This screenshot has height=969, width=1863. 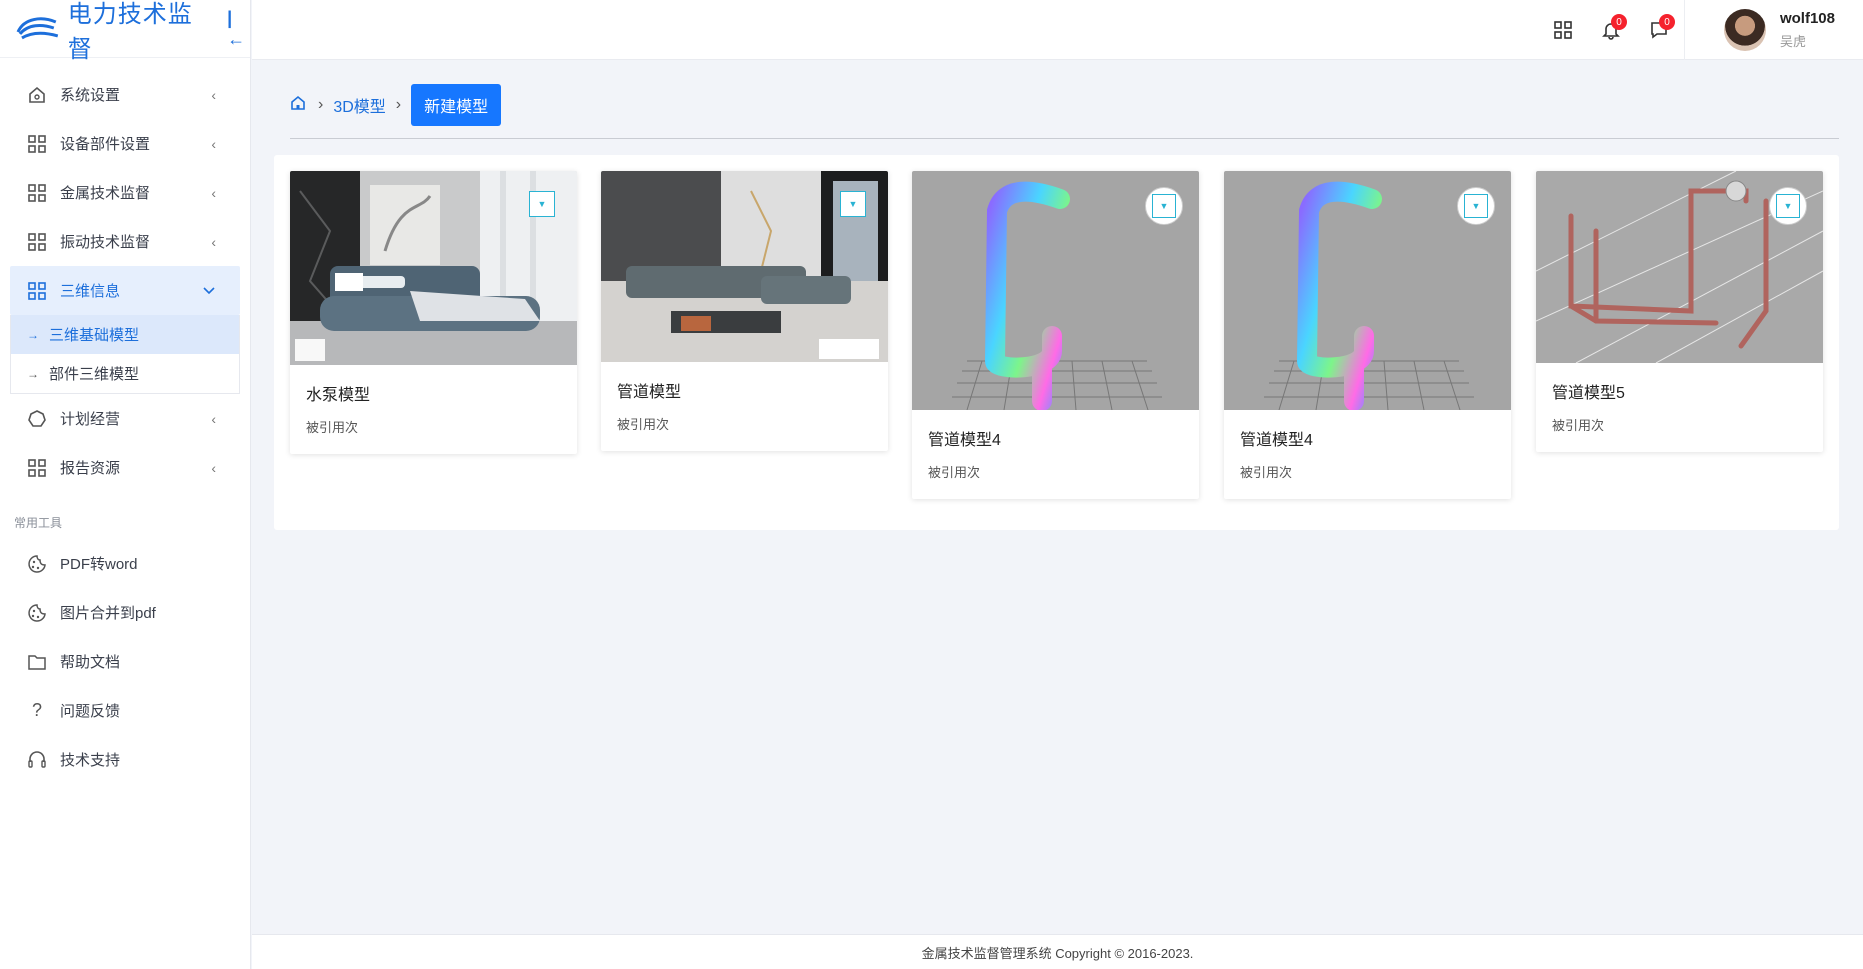 I want to click on tools-section-title: 常用工具, so click(x=38, y=523).